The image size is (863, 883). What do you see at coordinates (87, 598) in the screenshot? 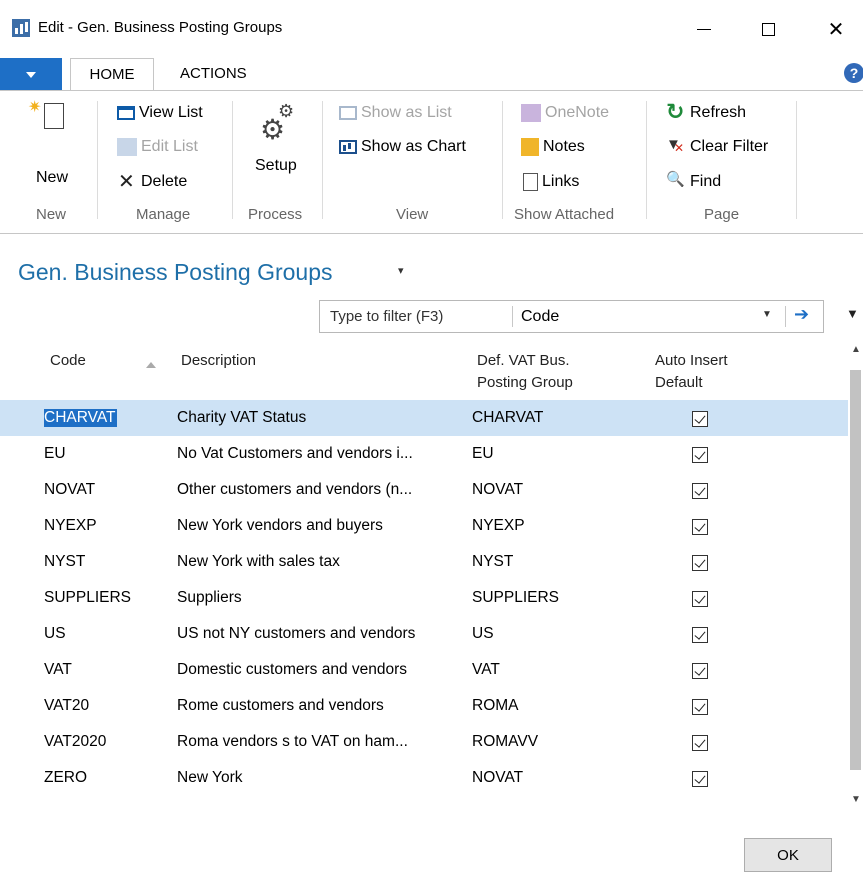
I see `cell-code: SUPPLIERS` at bounding box center [87, 598].